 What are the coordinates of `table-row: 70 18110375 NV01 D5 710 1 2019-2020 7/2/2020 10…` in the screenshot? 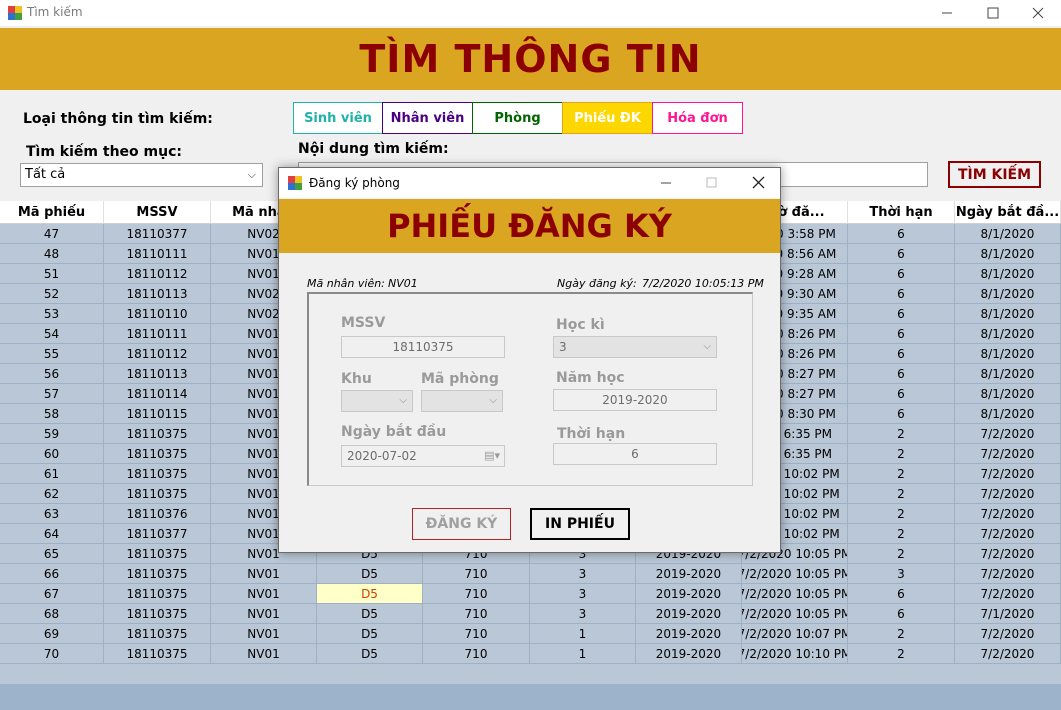 It's located at (530, 654).